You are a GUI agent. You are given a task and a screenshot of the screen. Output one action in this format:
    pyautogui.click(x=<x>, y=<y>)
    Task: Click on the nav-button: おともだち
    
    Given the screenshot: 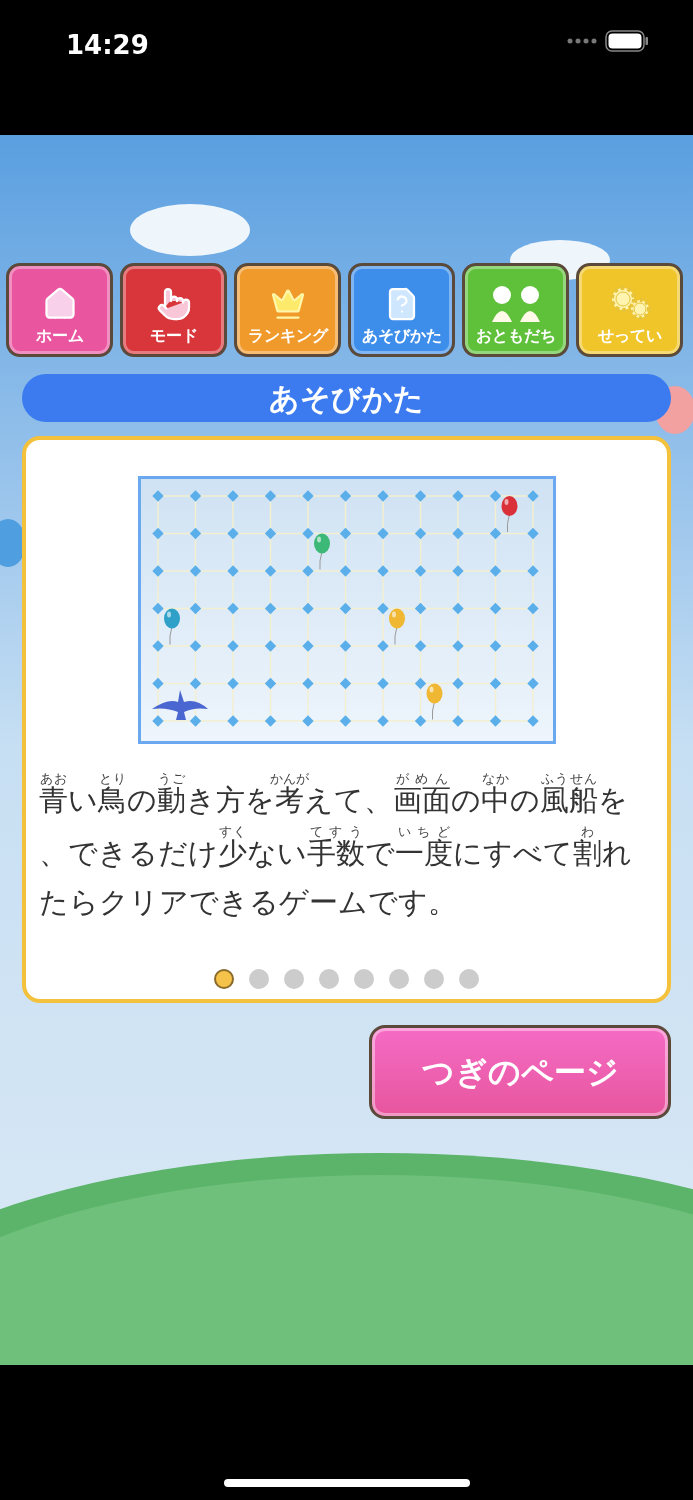 What is the action you would take?
    pyautogui.click(x=515, y=310)
    